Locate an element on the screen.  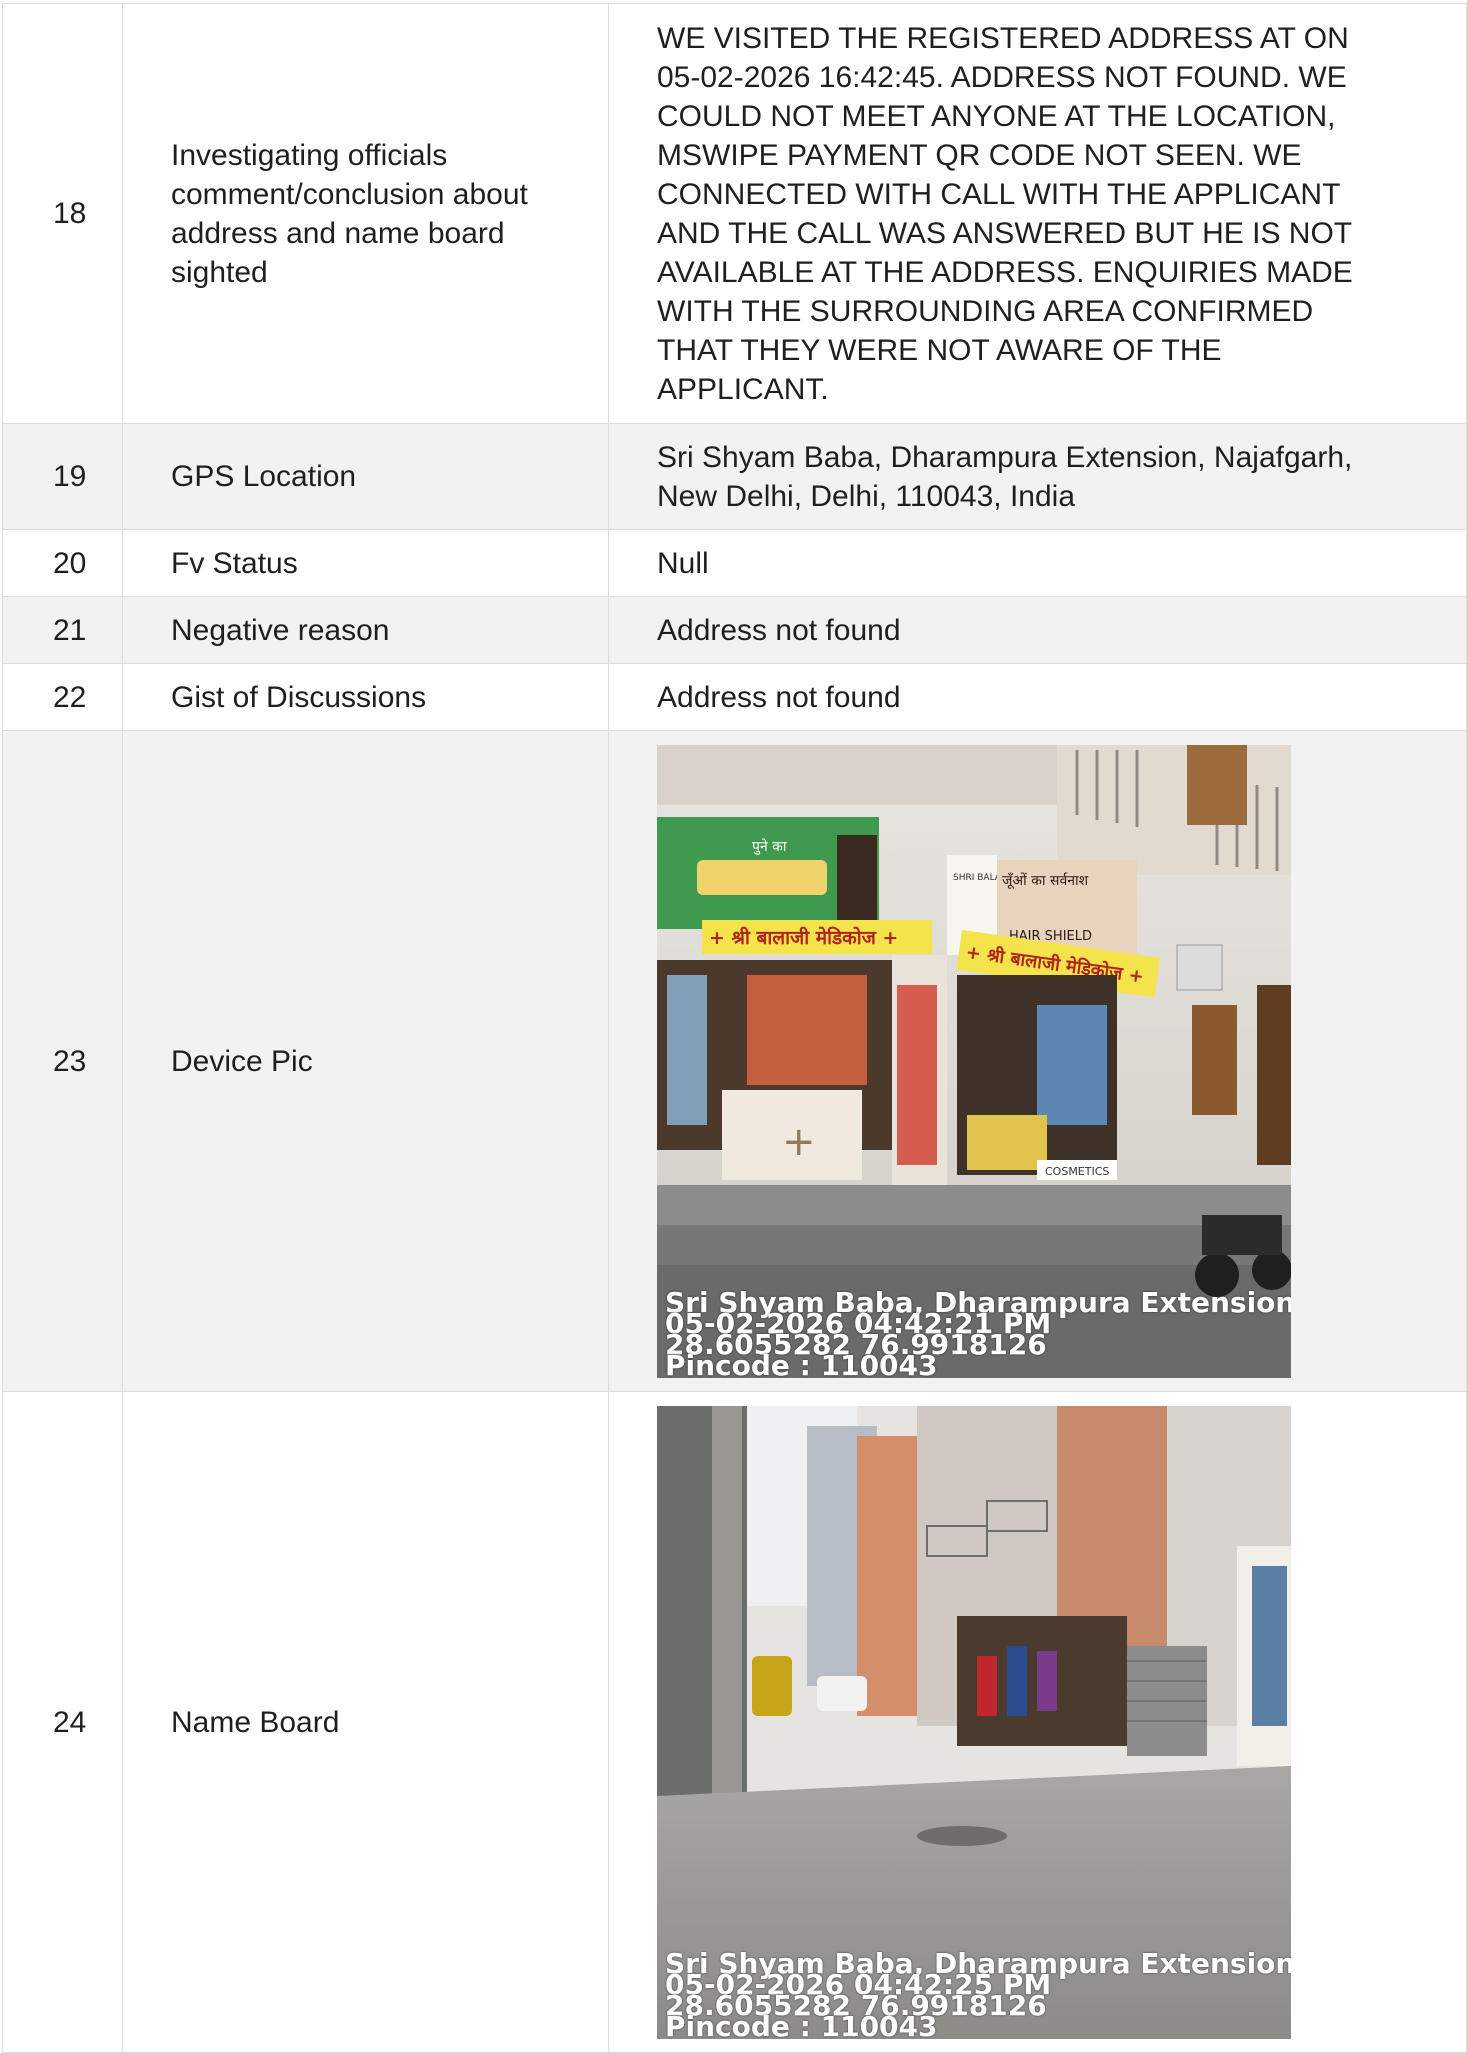
row-label: GPS Location is located at coordinates (365, 476).